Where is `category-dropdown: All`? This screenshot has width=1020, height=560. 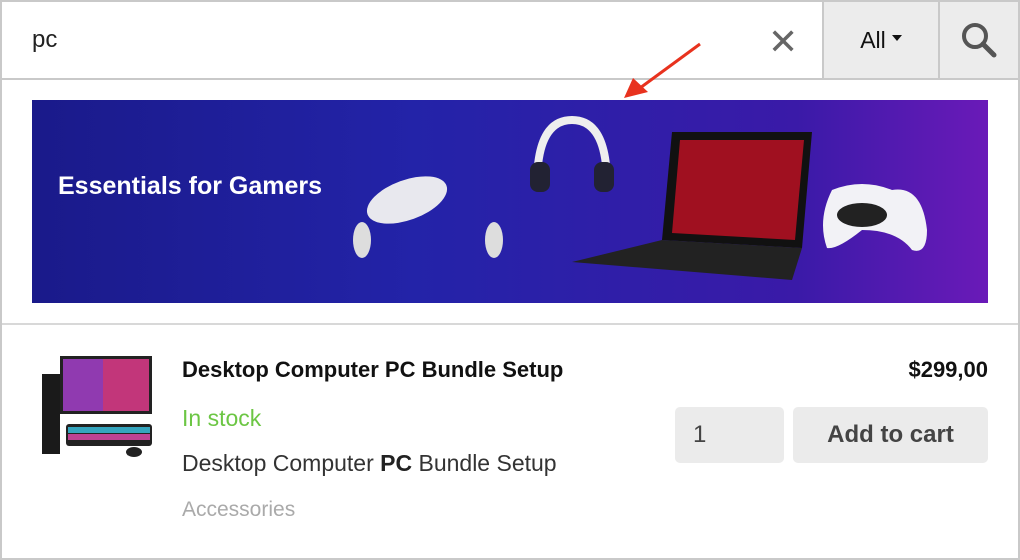 category-dropdown: All is located at coordinates (880, 40).